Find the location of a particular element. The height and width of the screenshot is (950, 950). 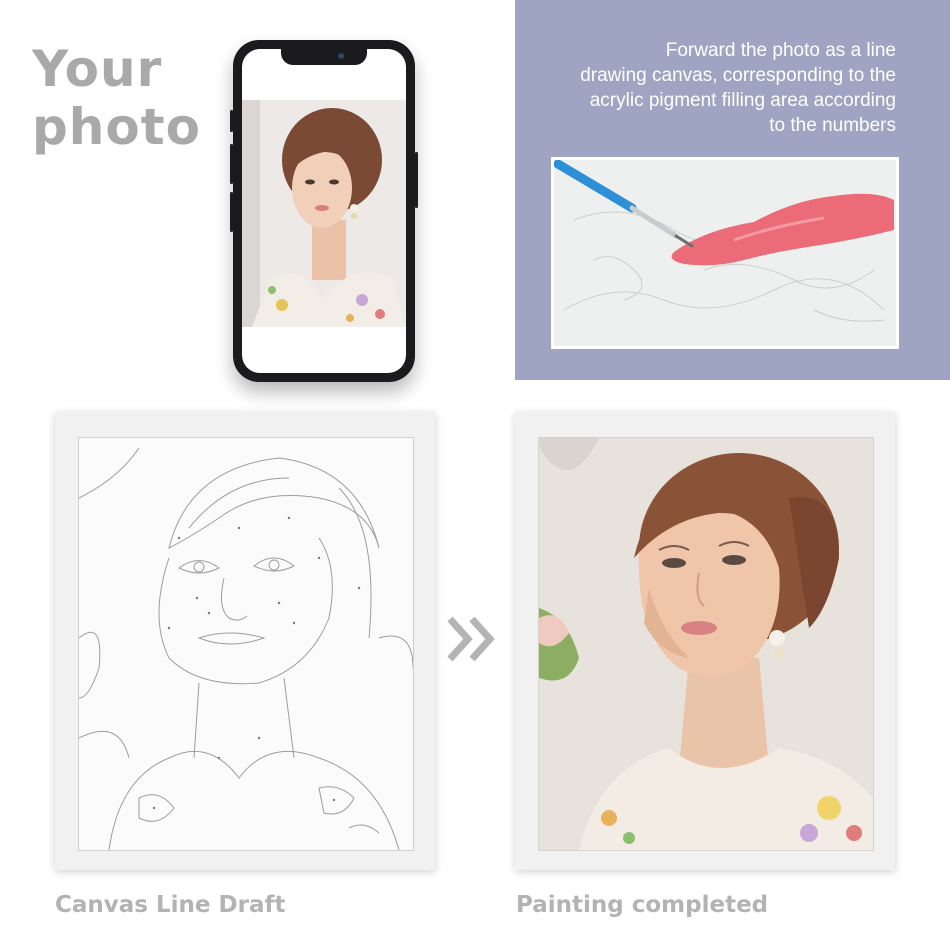

painting-process-photo is located at coordinates (725, 253).